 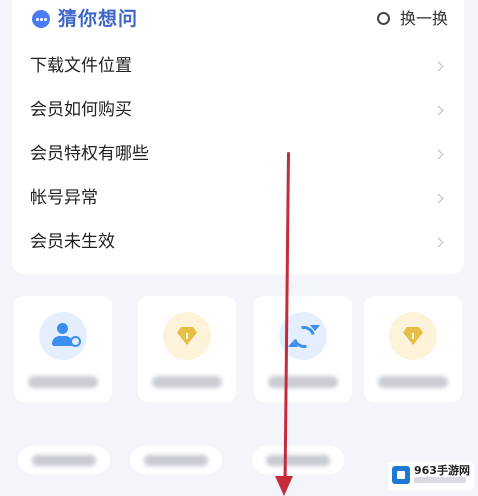 I want to click on question-item: 会员如何购买, so click(x=238, y=112).